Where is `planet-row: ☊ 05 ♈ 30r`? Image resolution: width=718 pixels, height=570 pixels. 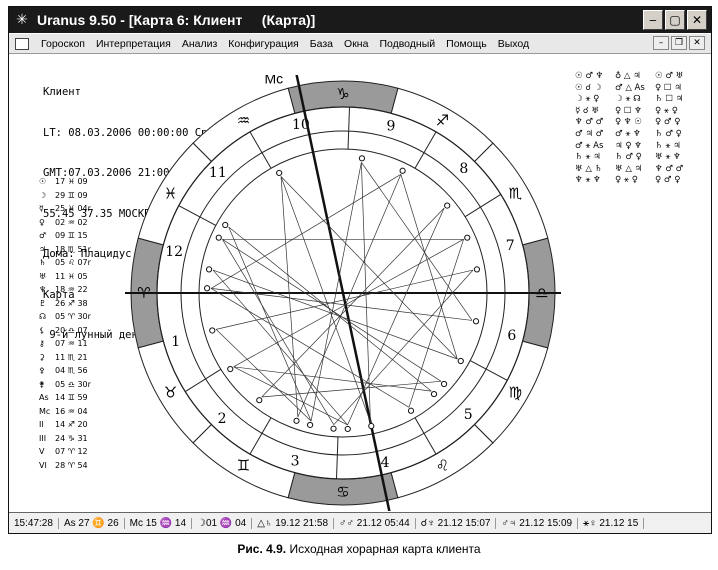
planet-row: ☊ 05 ♈ 30r is located at coordinates (65, 317).